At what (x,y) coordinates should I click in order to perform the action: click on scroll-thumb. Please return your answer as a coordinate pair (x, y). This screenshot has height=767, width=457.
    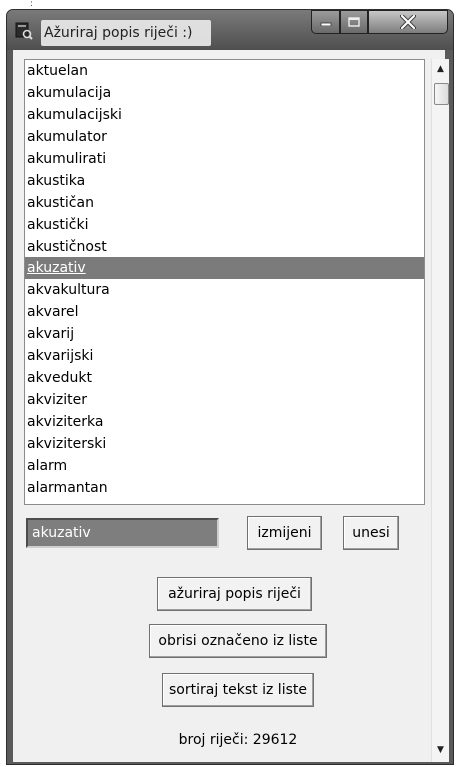
    Looking at the image, I should click on (441, 94).